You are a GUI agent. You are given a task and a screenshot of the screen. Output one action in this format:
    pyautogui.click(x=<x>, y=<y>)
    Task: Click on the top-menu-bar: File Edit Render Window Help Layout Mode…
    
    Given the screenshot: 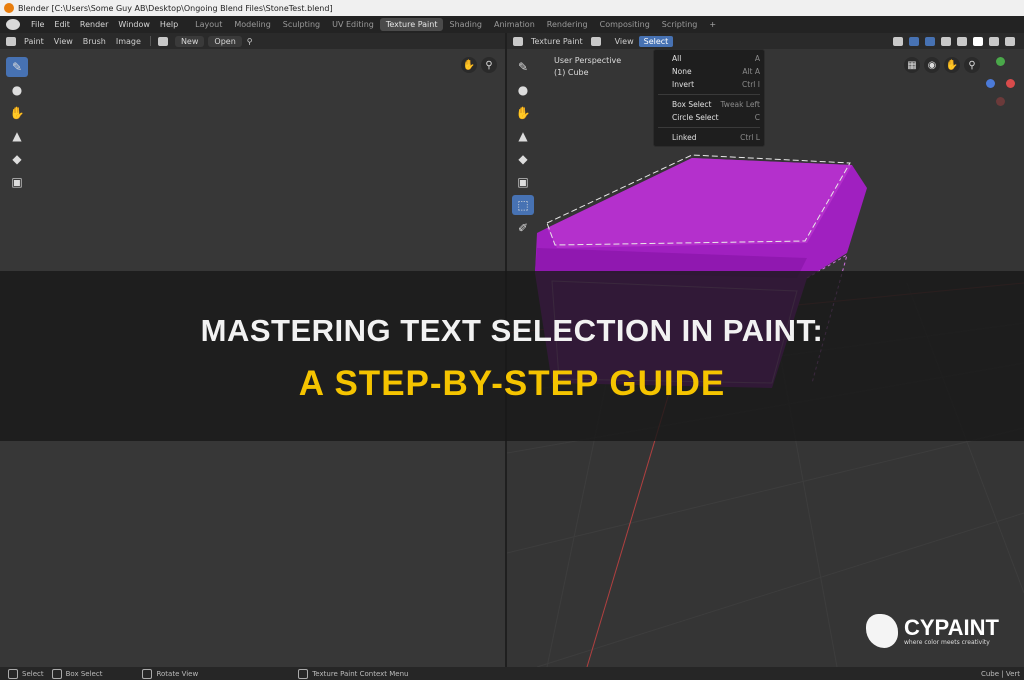 What is the action you would take?
    pyautogui.click(x=512, y=24)
    